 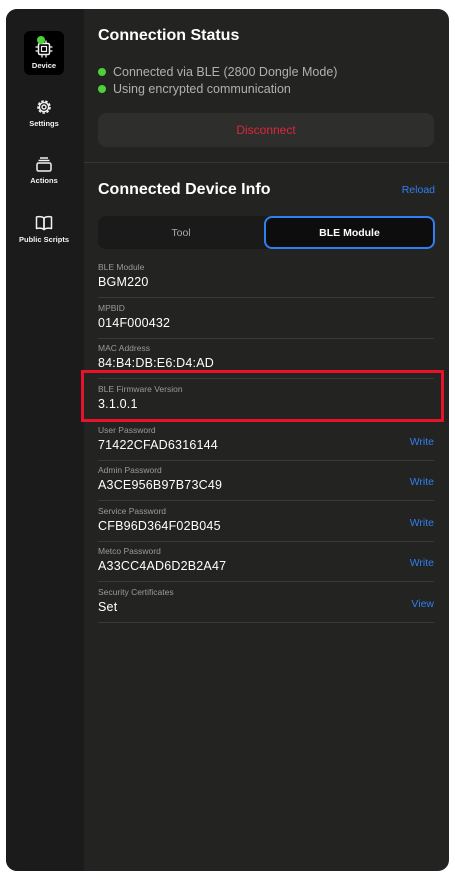 What do you see at coordinates (108, 607) in the screenshot?
I see `field-value: Set` at bounding box center [108, 607].